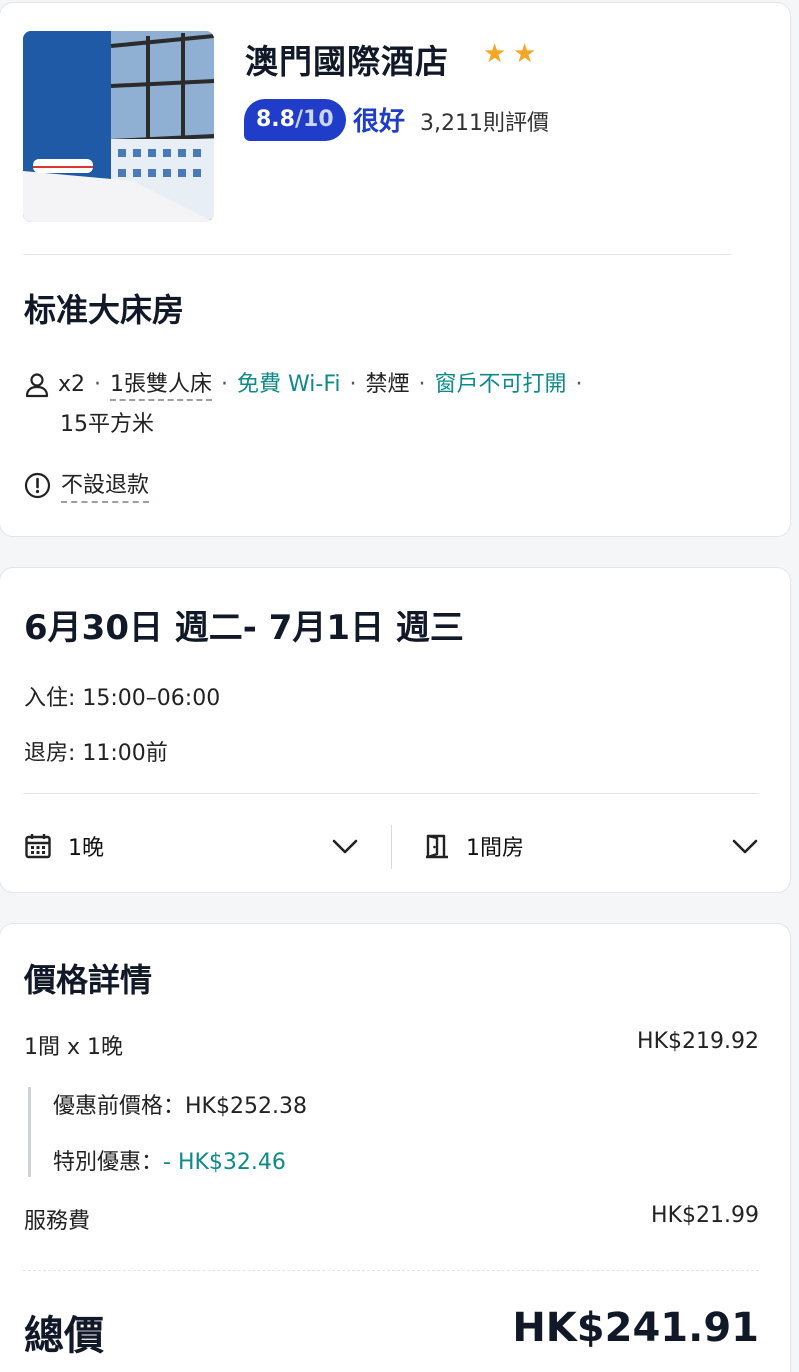  I want to click on refund-policy: 不設退款, so click(87, 485).